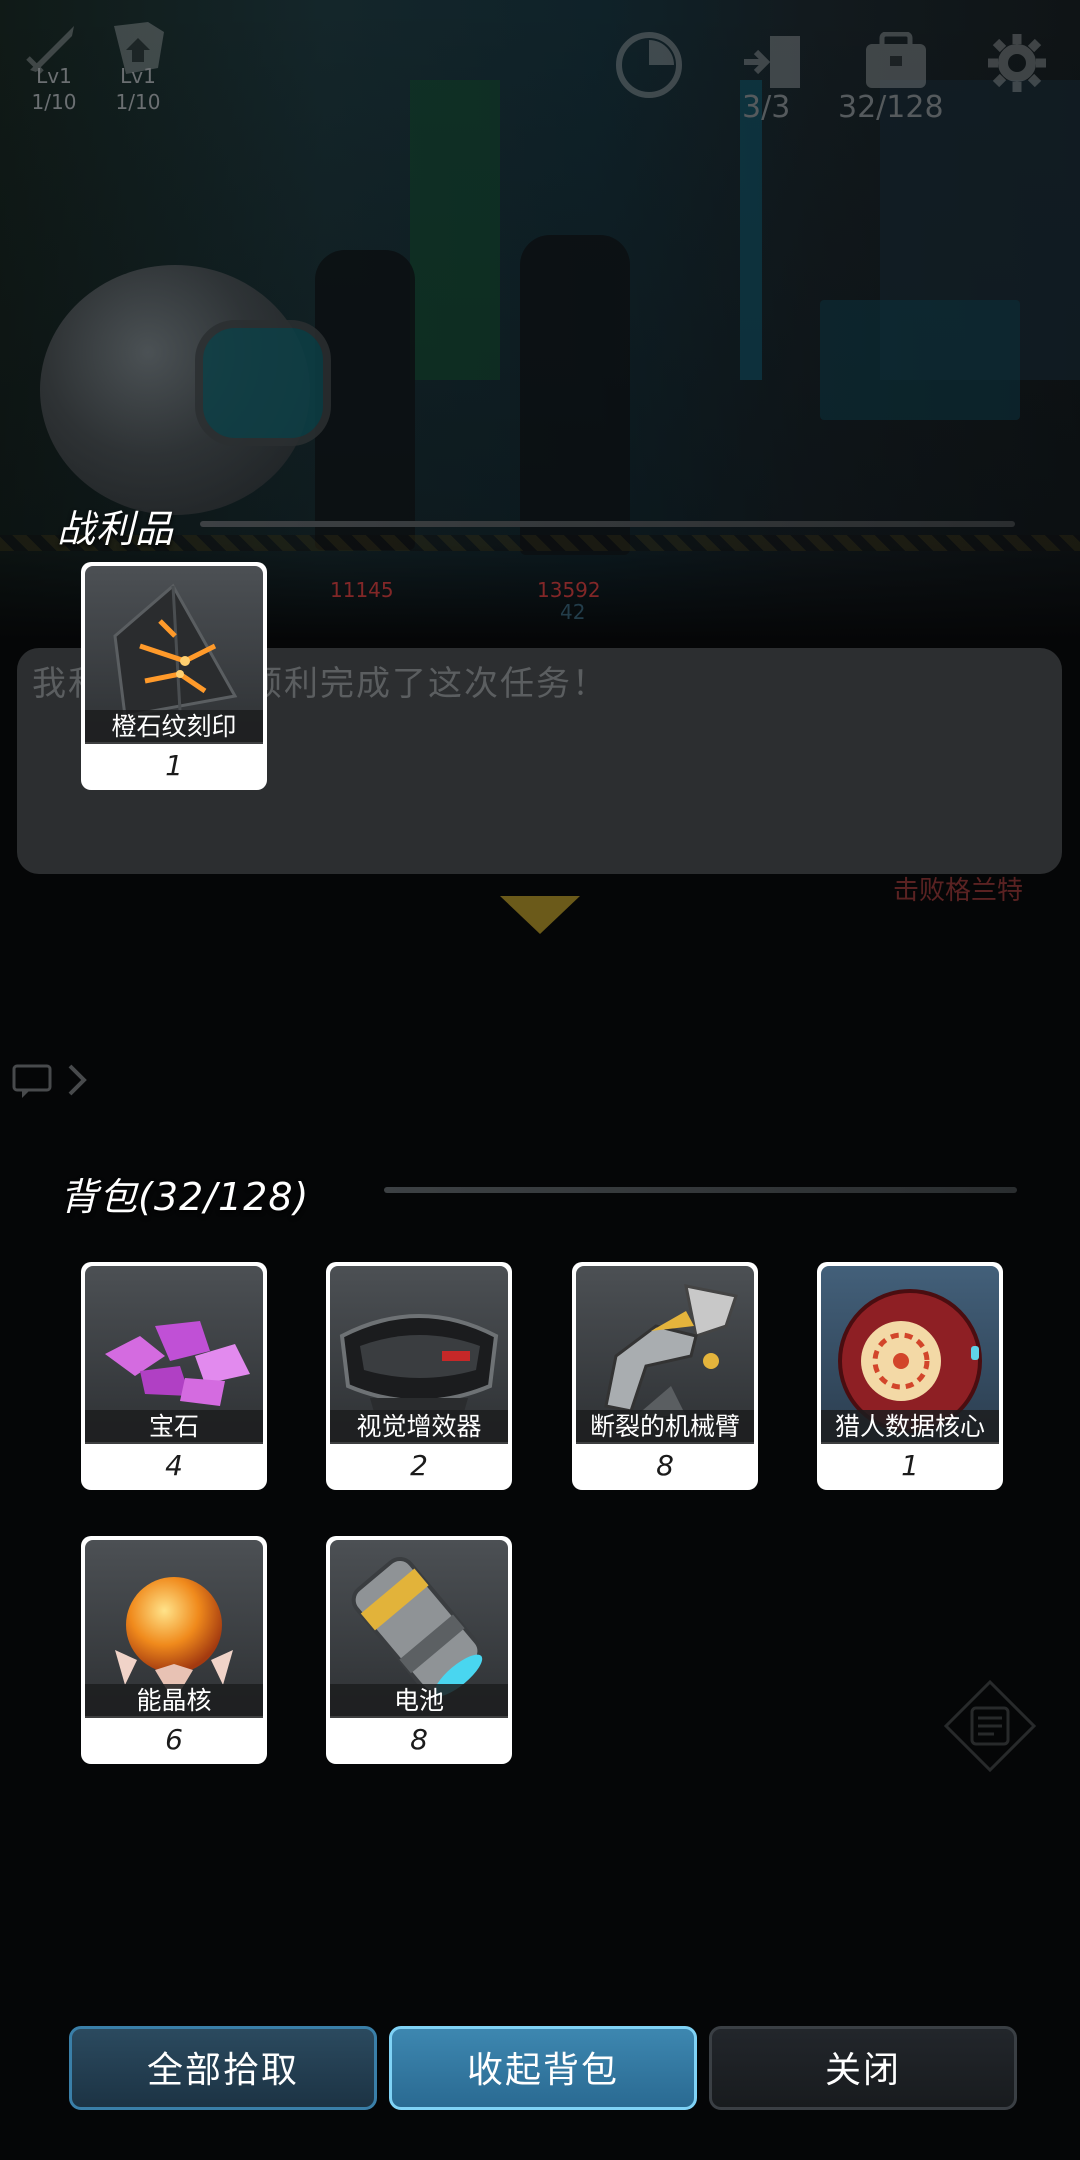 This screenshot has width=1080, height=2160. I want to click on hp-right: 13592, so click(569, 590).